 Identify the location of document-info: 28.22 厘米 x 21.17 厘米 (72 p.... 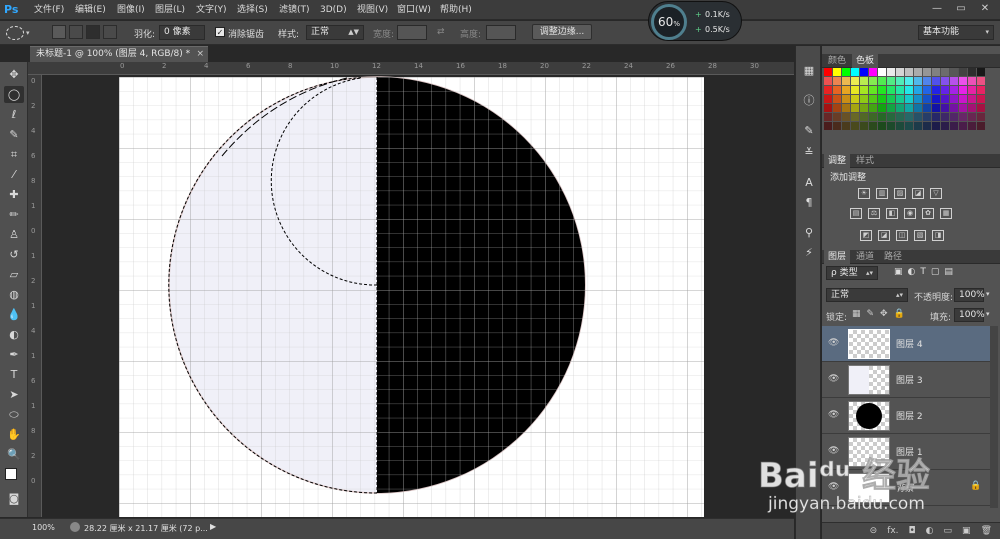
(146, 528).